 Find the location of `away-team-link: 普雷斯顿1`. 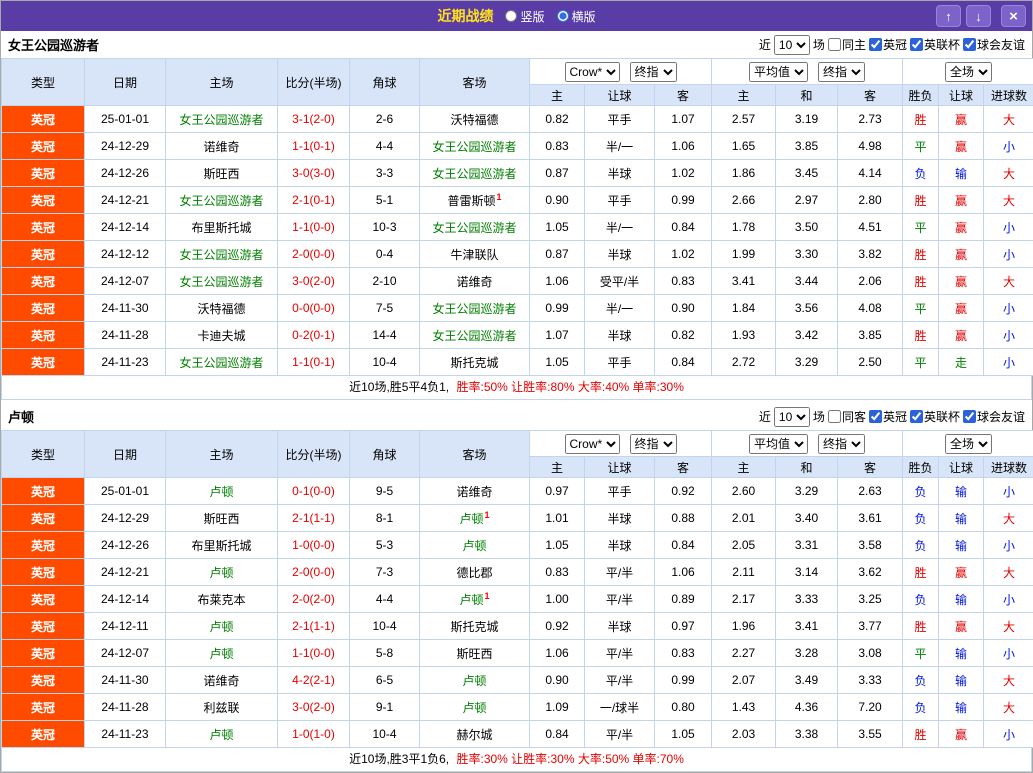

away-team-link: 普雷斯顿1 is located at coordinates (474, 201).